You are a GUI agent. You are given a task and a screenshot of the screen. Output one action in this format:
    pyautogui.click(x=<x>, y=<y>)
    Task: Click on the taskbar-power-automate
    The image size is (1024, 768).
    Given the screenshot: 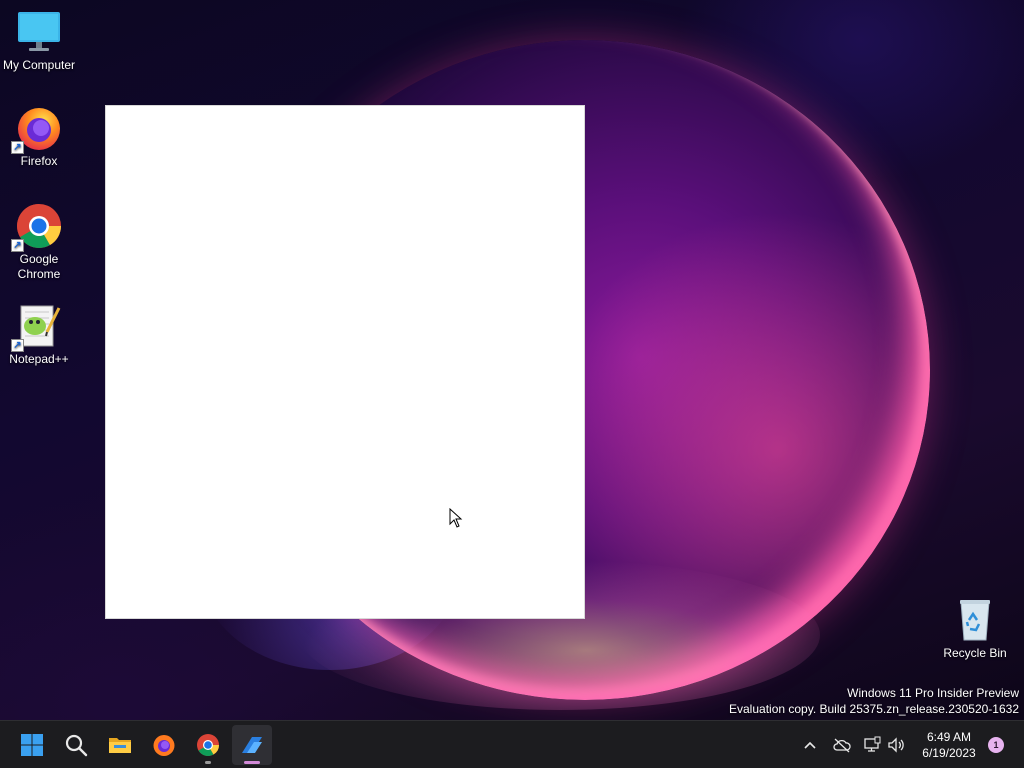 What is the action you would take?
    pyautogui.click(x=252, y=745)
    